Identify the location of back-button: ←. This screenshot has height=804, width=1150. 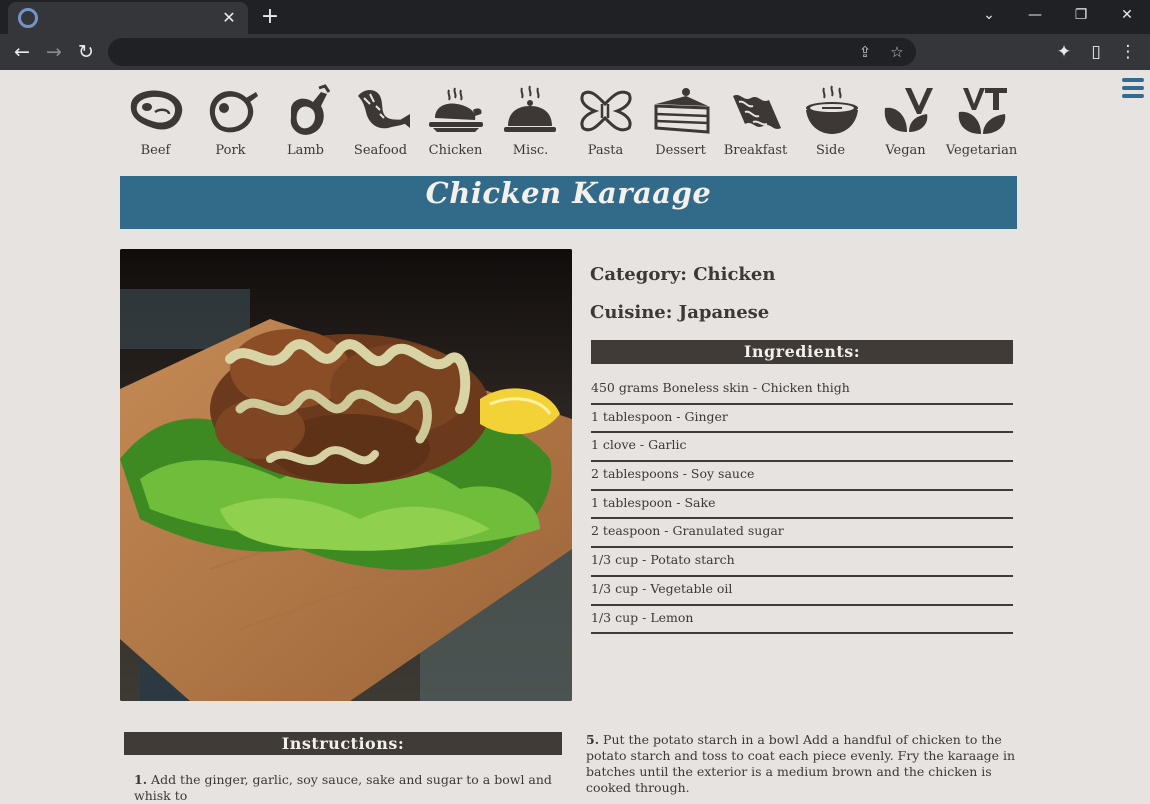
(22, 52).